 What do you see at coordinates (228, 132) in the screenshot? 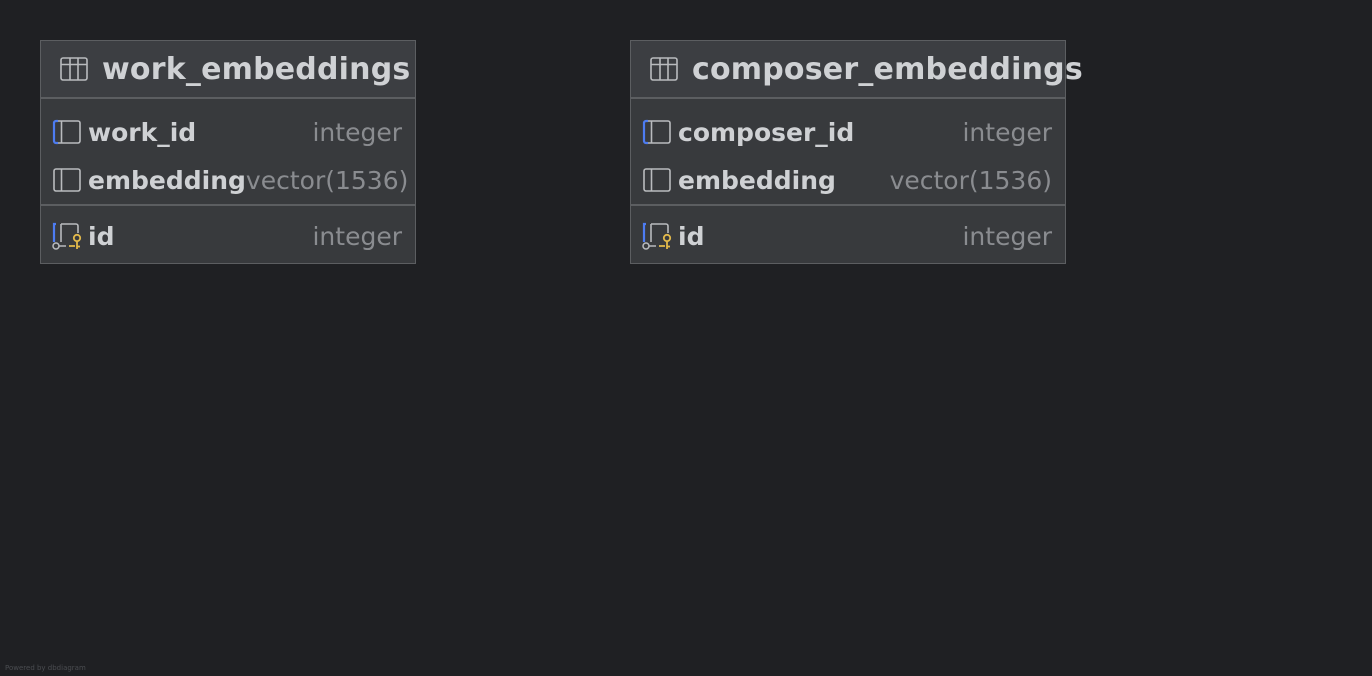
I see `column-row: work_id integer` at bounding box center [228, 132].